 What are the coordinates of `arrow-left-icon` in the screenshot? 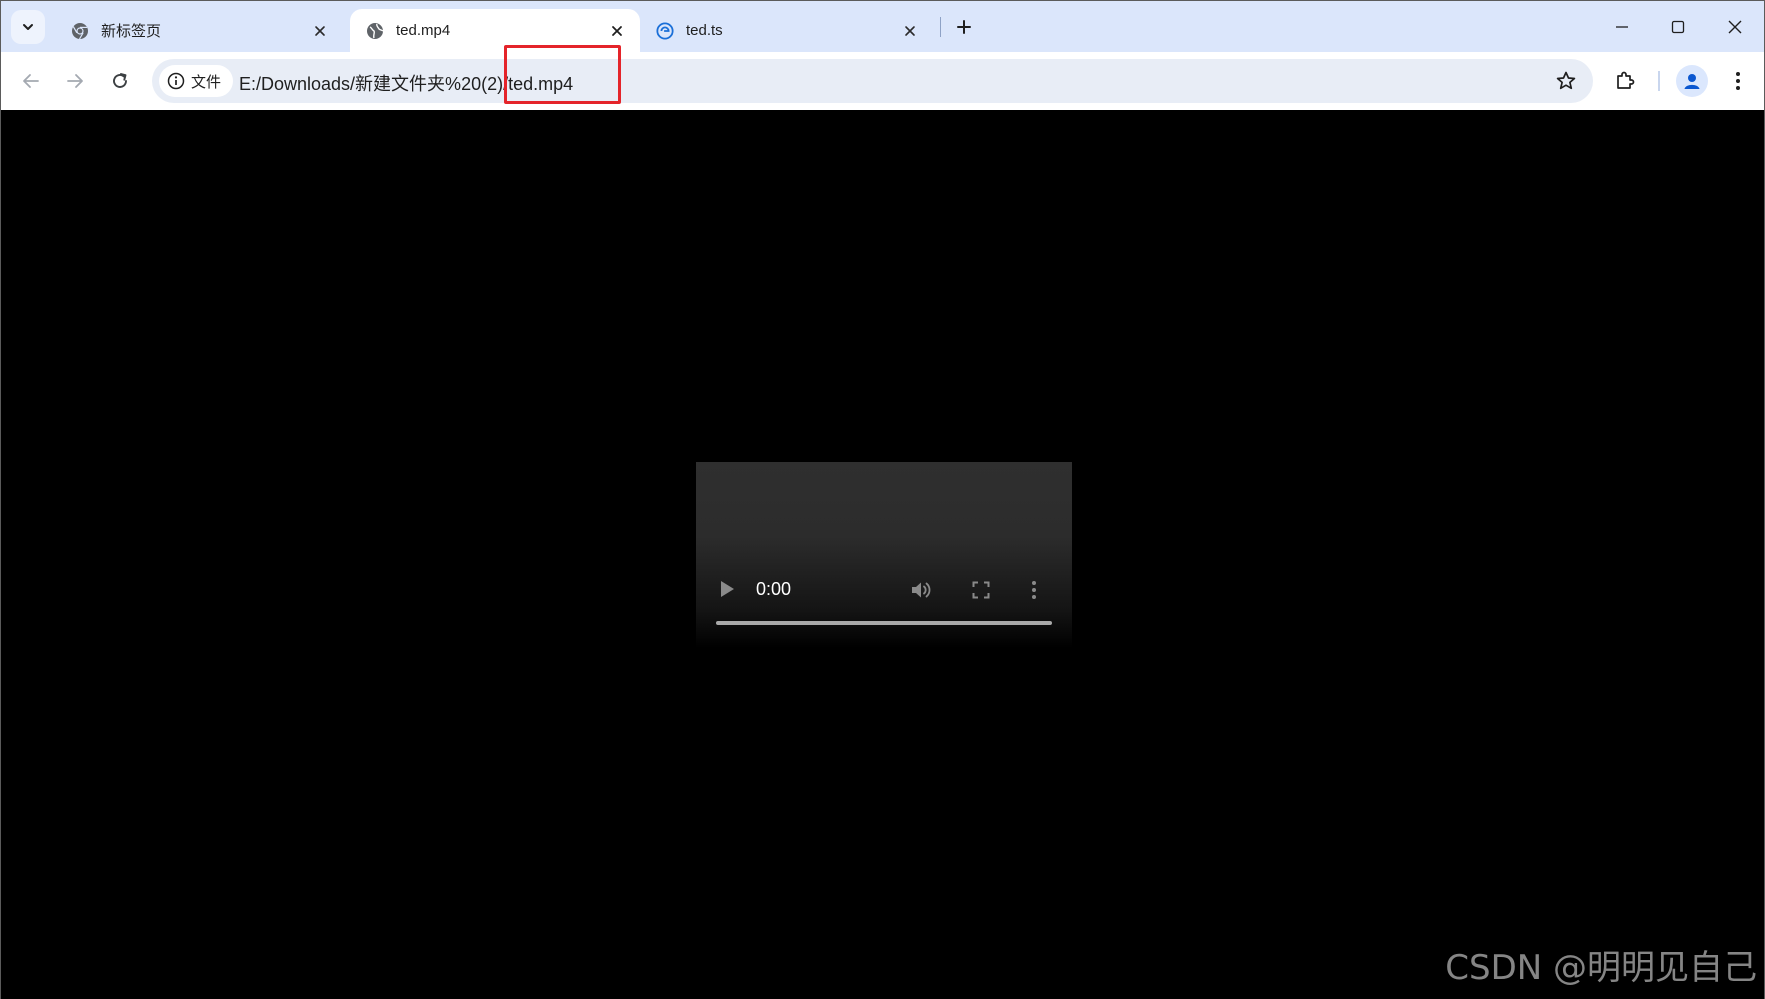 It's located at (31, 81).